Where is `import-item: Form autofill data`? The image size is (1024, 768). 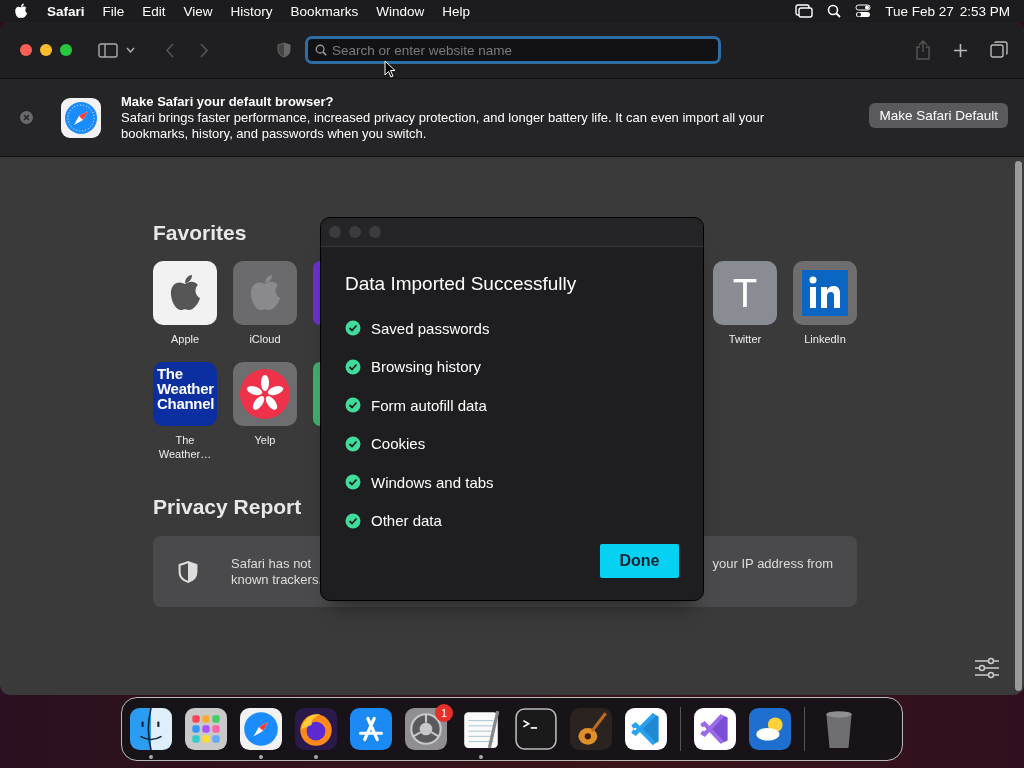 import-item: Form autofill data is located at coordinates (429, 405).